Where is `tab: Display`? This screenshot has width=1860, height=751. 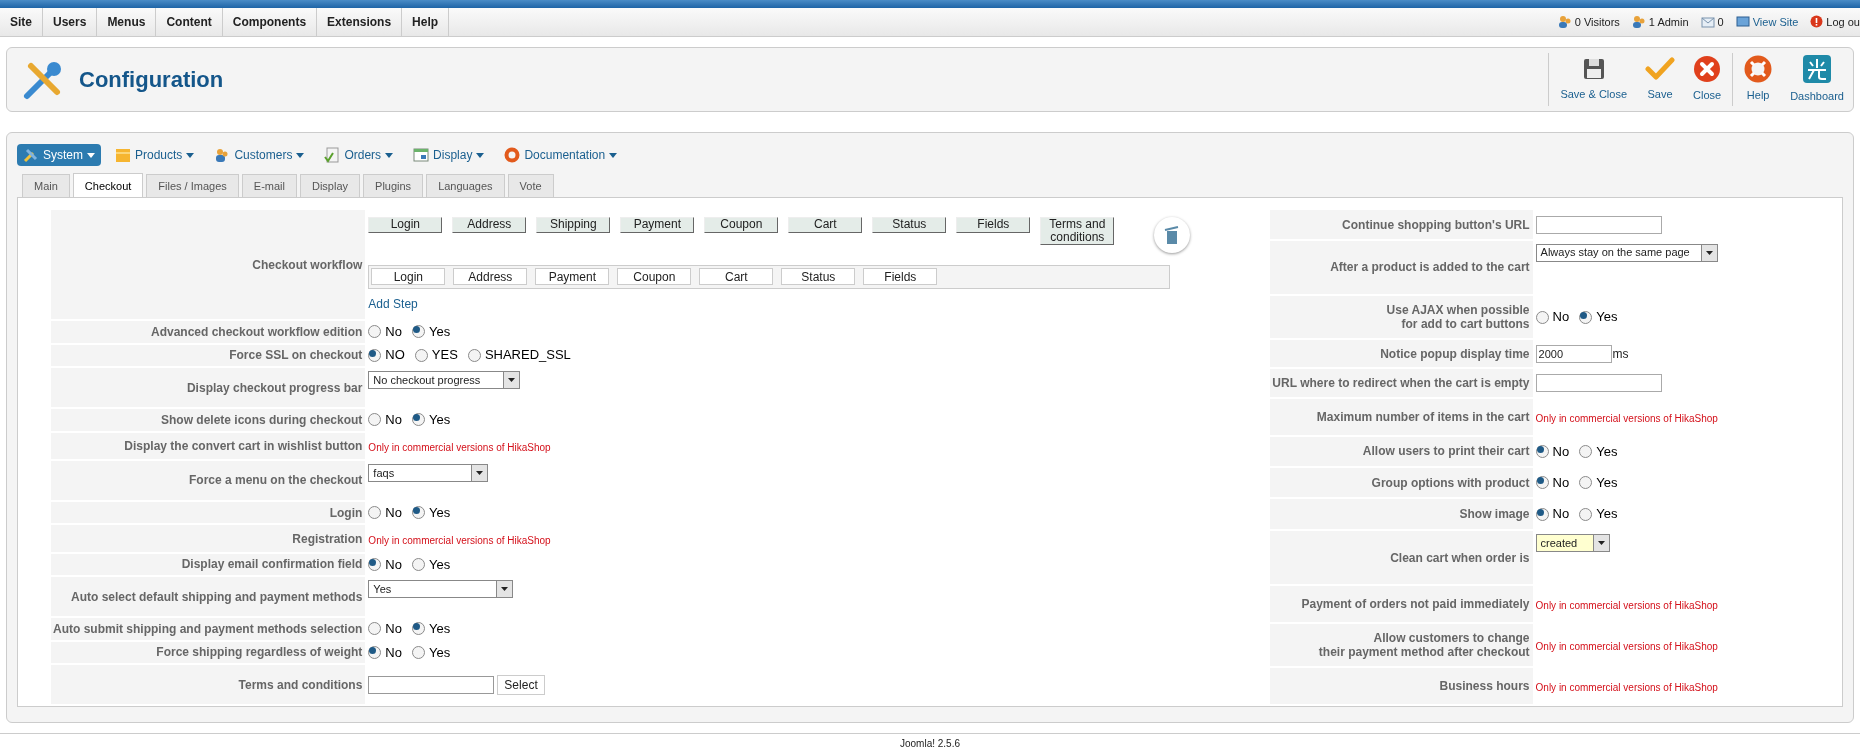 tab: Display is located at coordinates (330, 186).